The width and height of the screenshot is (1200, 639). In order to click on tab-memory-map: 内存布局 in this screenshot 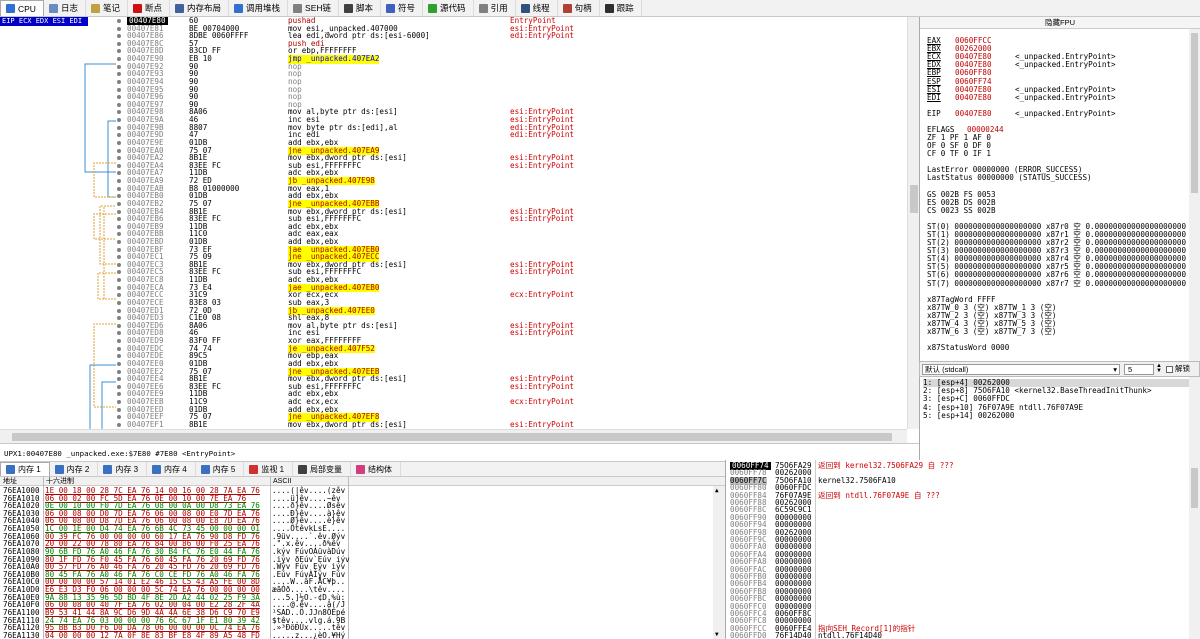, I will do `click(200, 8)`.